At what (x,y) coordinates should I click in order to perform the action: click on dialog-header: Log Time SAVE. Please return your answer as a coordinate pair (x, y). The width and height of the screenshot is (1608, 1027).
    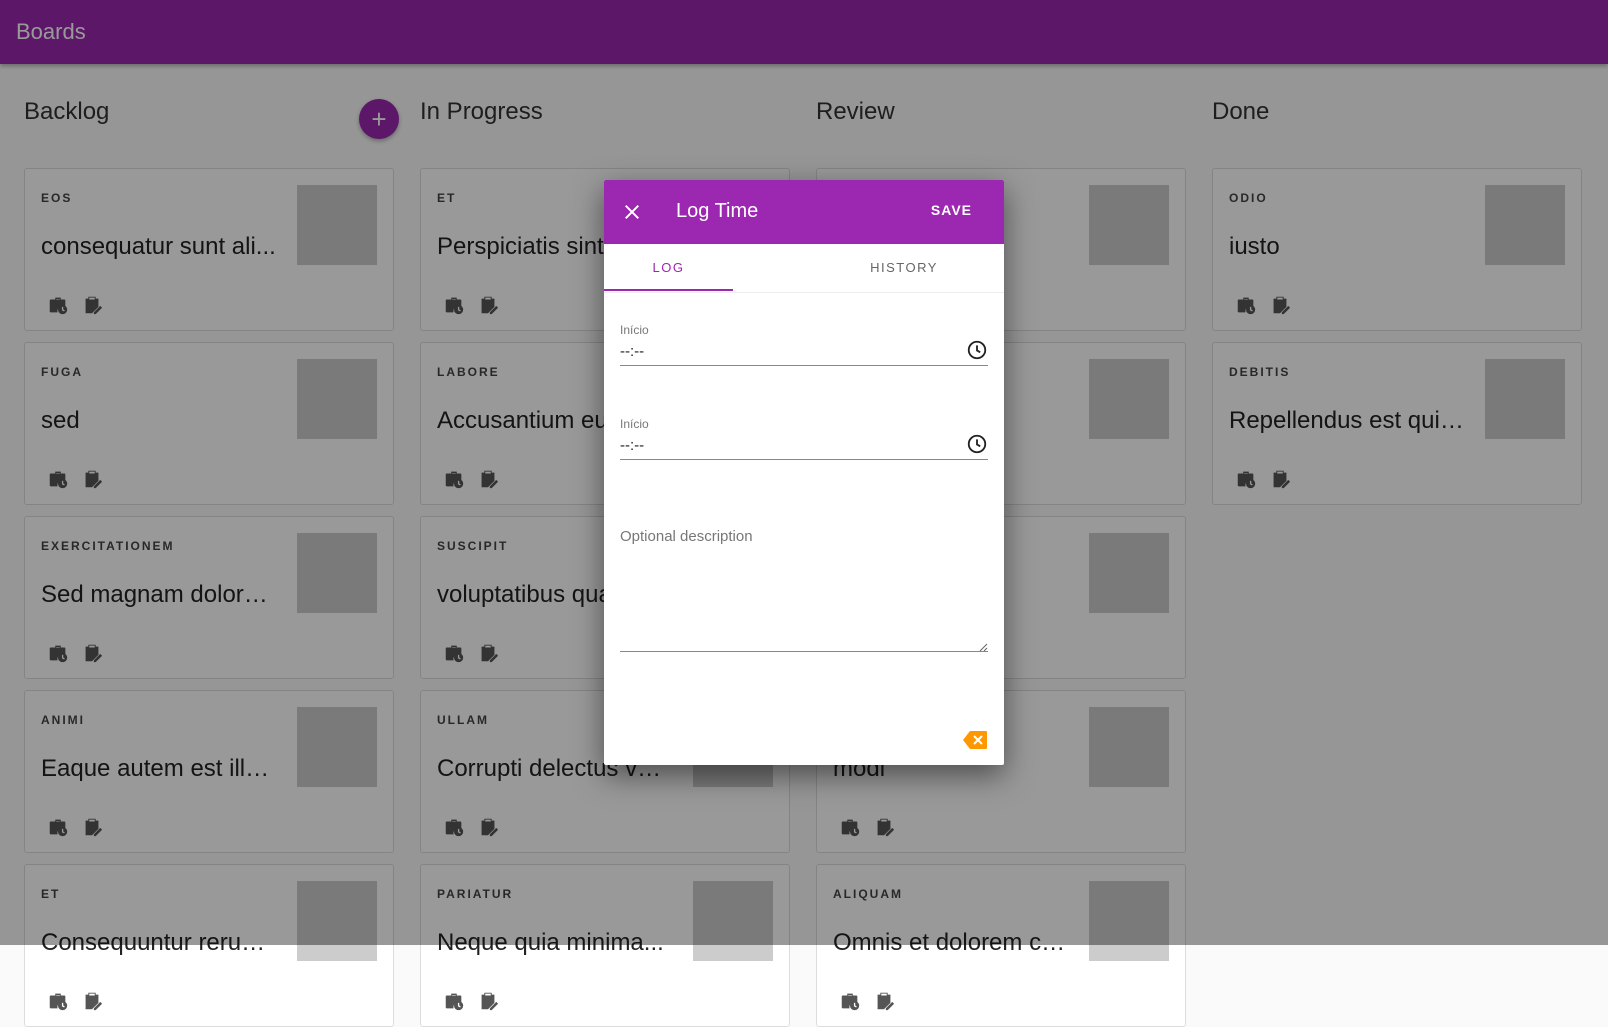
    Looking at the image, I should click on (804, 212).